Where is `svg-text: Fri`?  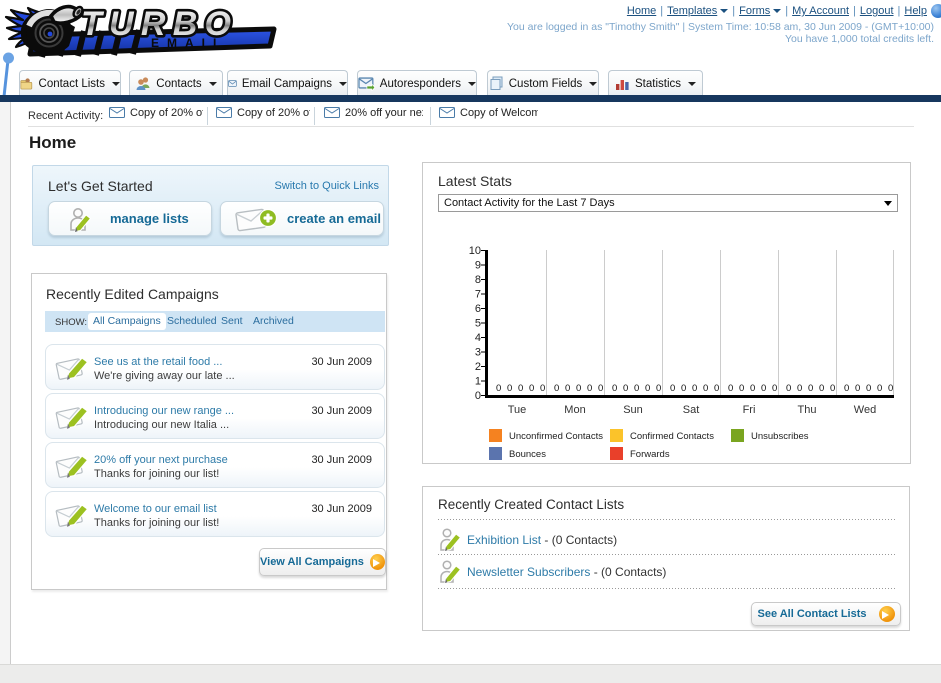 svg-text: Fri is located at coordinates (749, 410).